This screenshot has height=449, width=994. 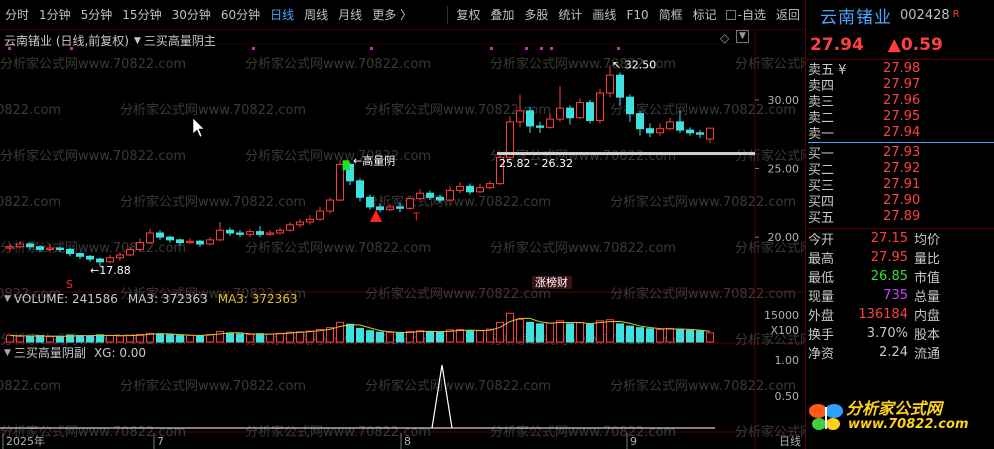 What do you see at coordinates (55, 15) in the screenshot?
I see `tab-1min: 1分钟` at bounding box center [55, 15].